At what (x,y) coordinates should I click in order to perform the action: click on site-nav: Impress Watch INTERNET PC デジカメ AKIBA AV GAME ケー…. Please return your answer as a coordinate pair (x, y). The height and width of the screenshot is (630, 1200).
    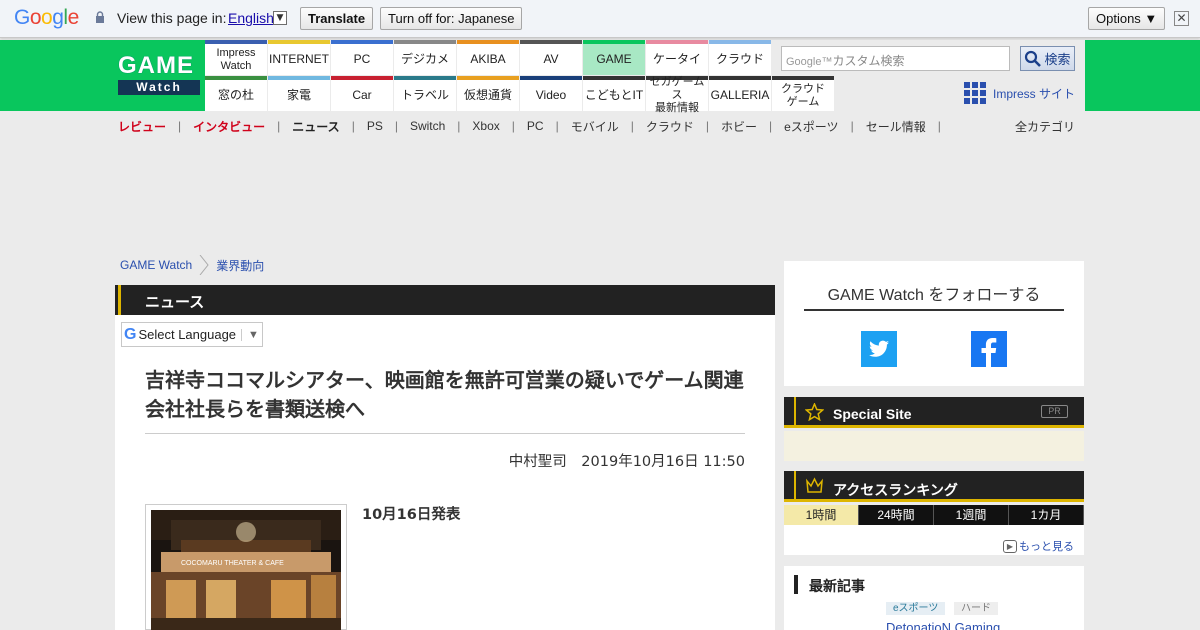
    Looking at the image, I should click on (519, 77).